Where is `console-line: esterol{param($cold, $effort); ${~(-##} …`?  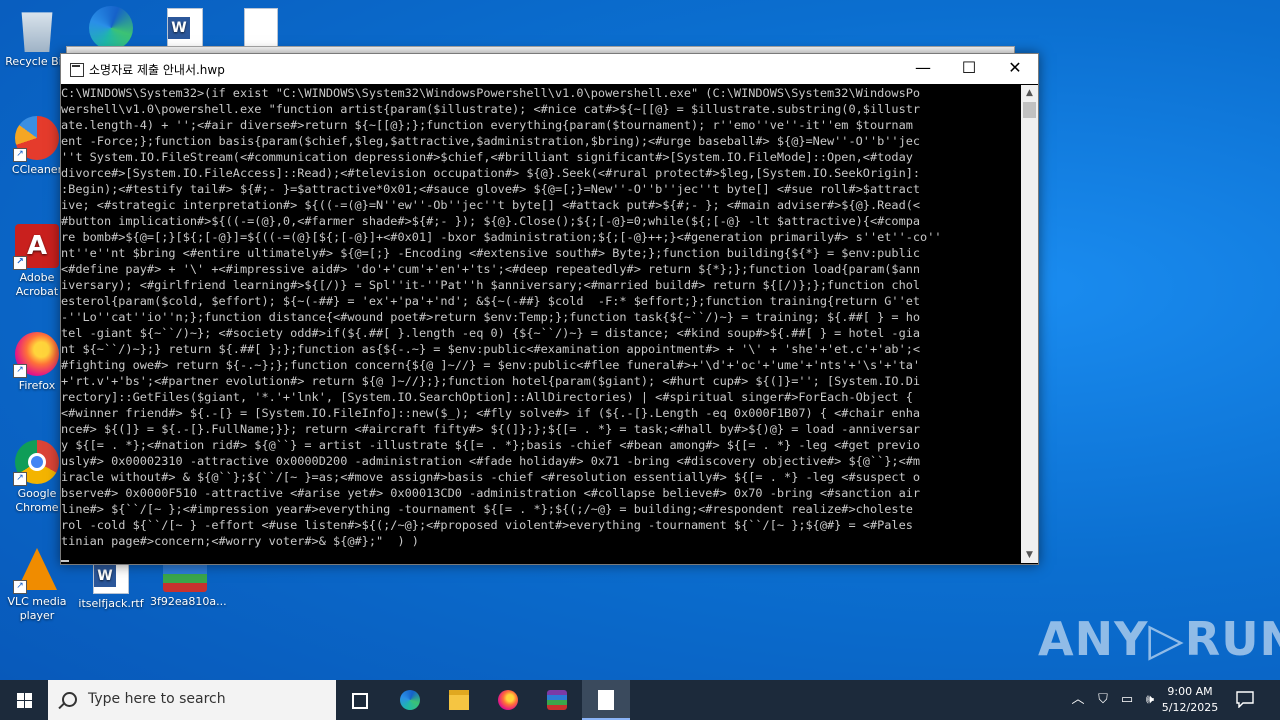
console-line: esterol{param($cold, $effort); ${~(-##} … is located at coordinates (491, 301).